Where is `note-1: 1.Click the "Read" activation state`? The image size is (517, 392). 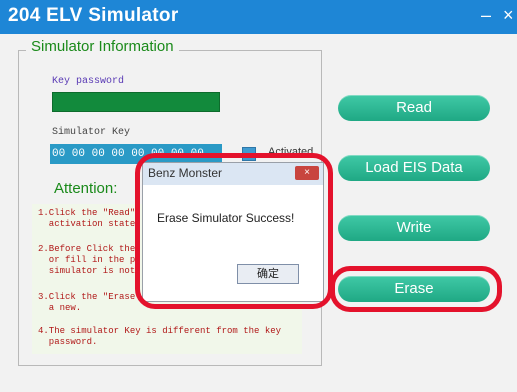
note-1: 1.Click the "Read" activation state is located at coordinates (87, 218).